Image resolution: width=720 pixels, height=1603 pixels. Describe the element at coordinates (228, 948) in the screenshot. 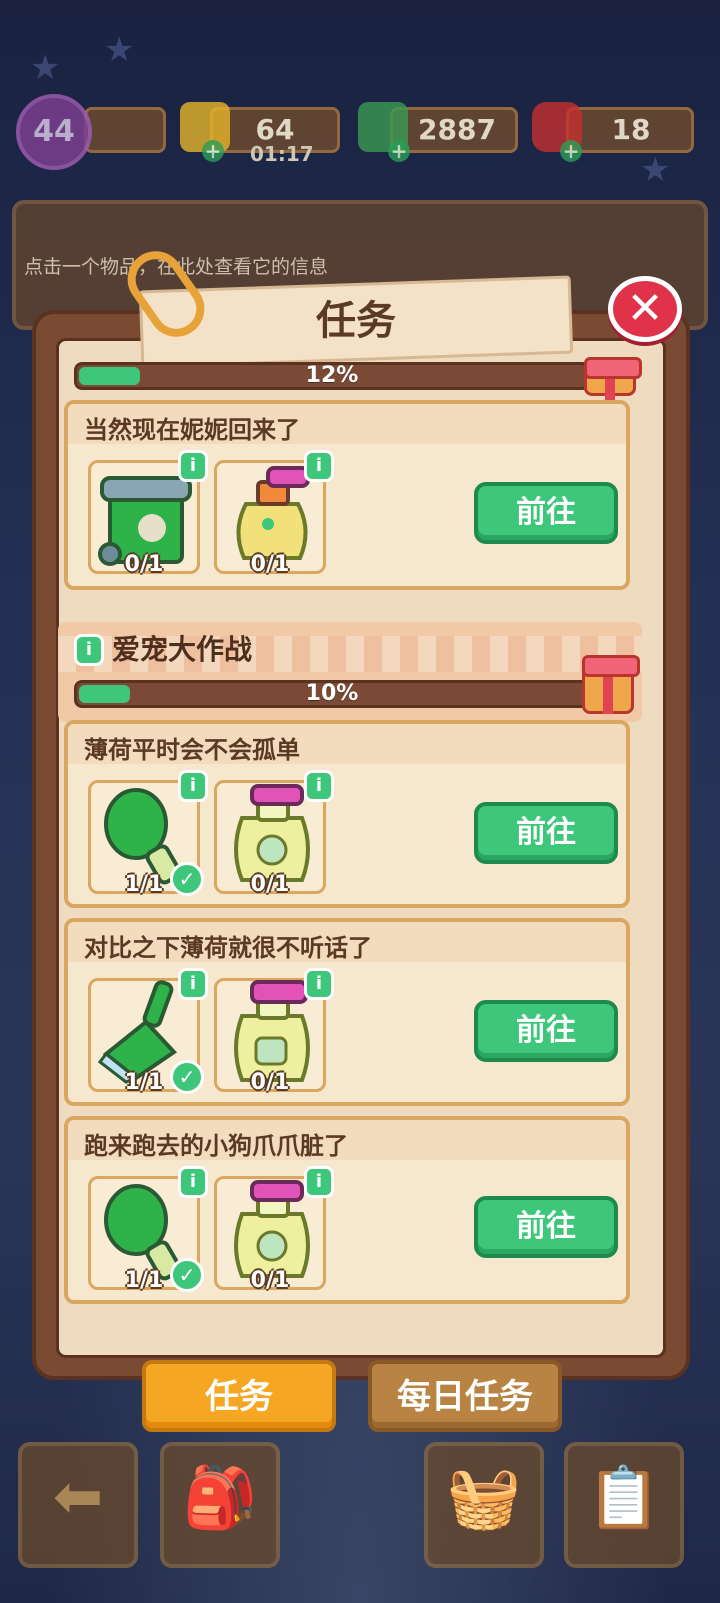

I see `task-title: 对比之下薄荷就很不听话了` at that location.